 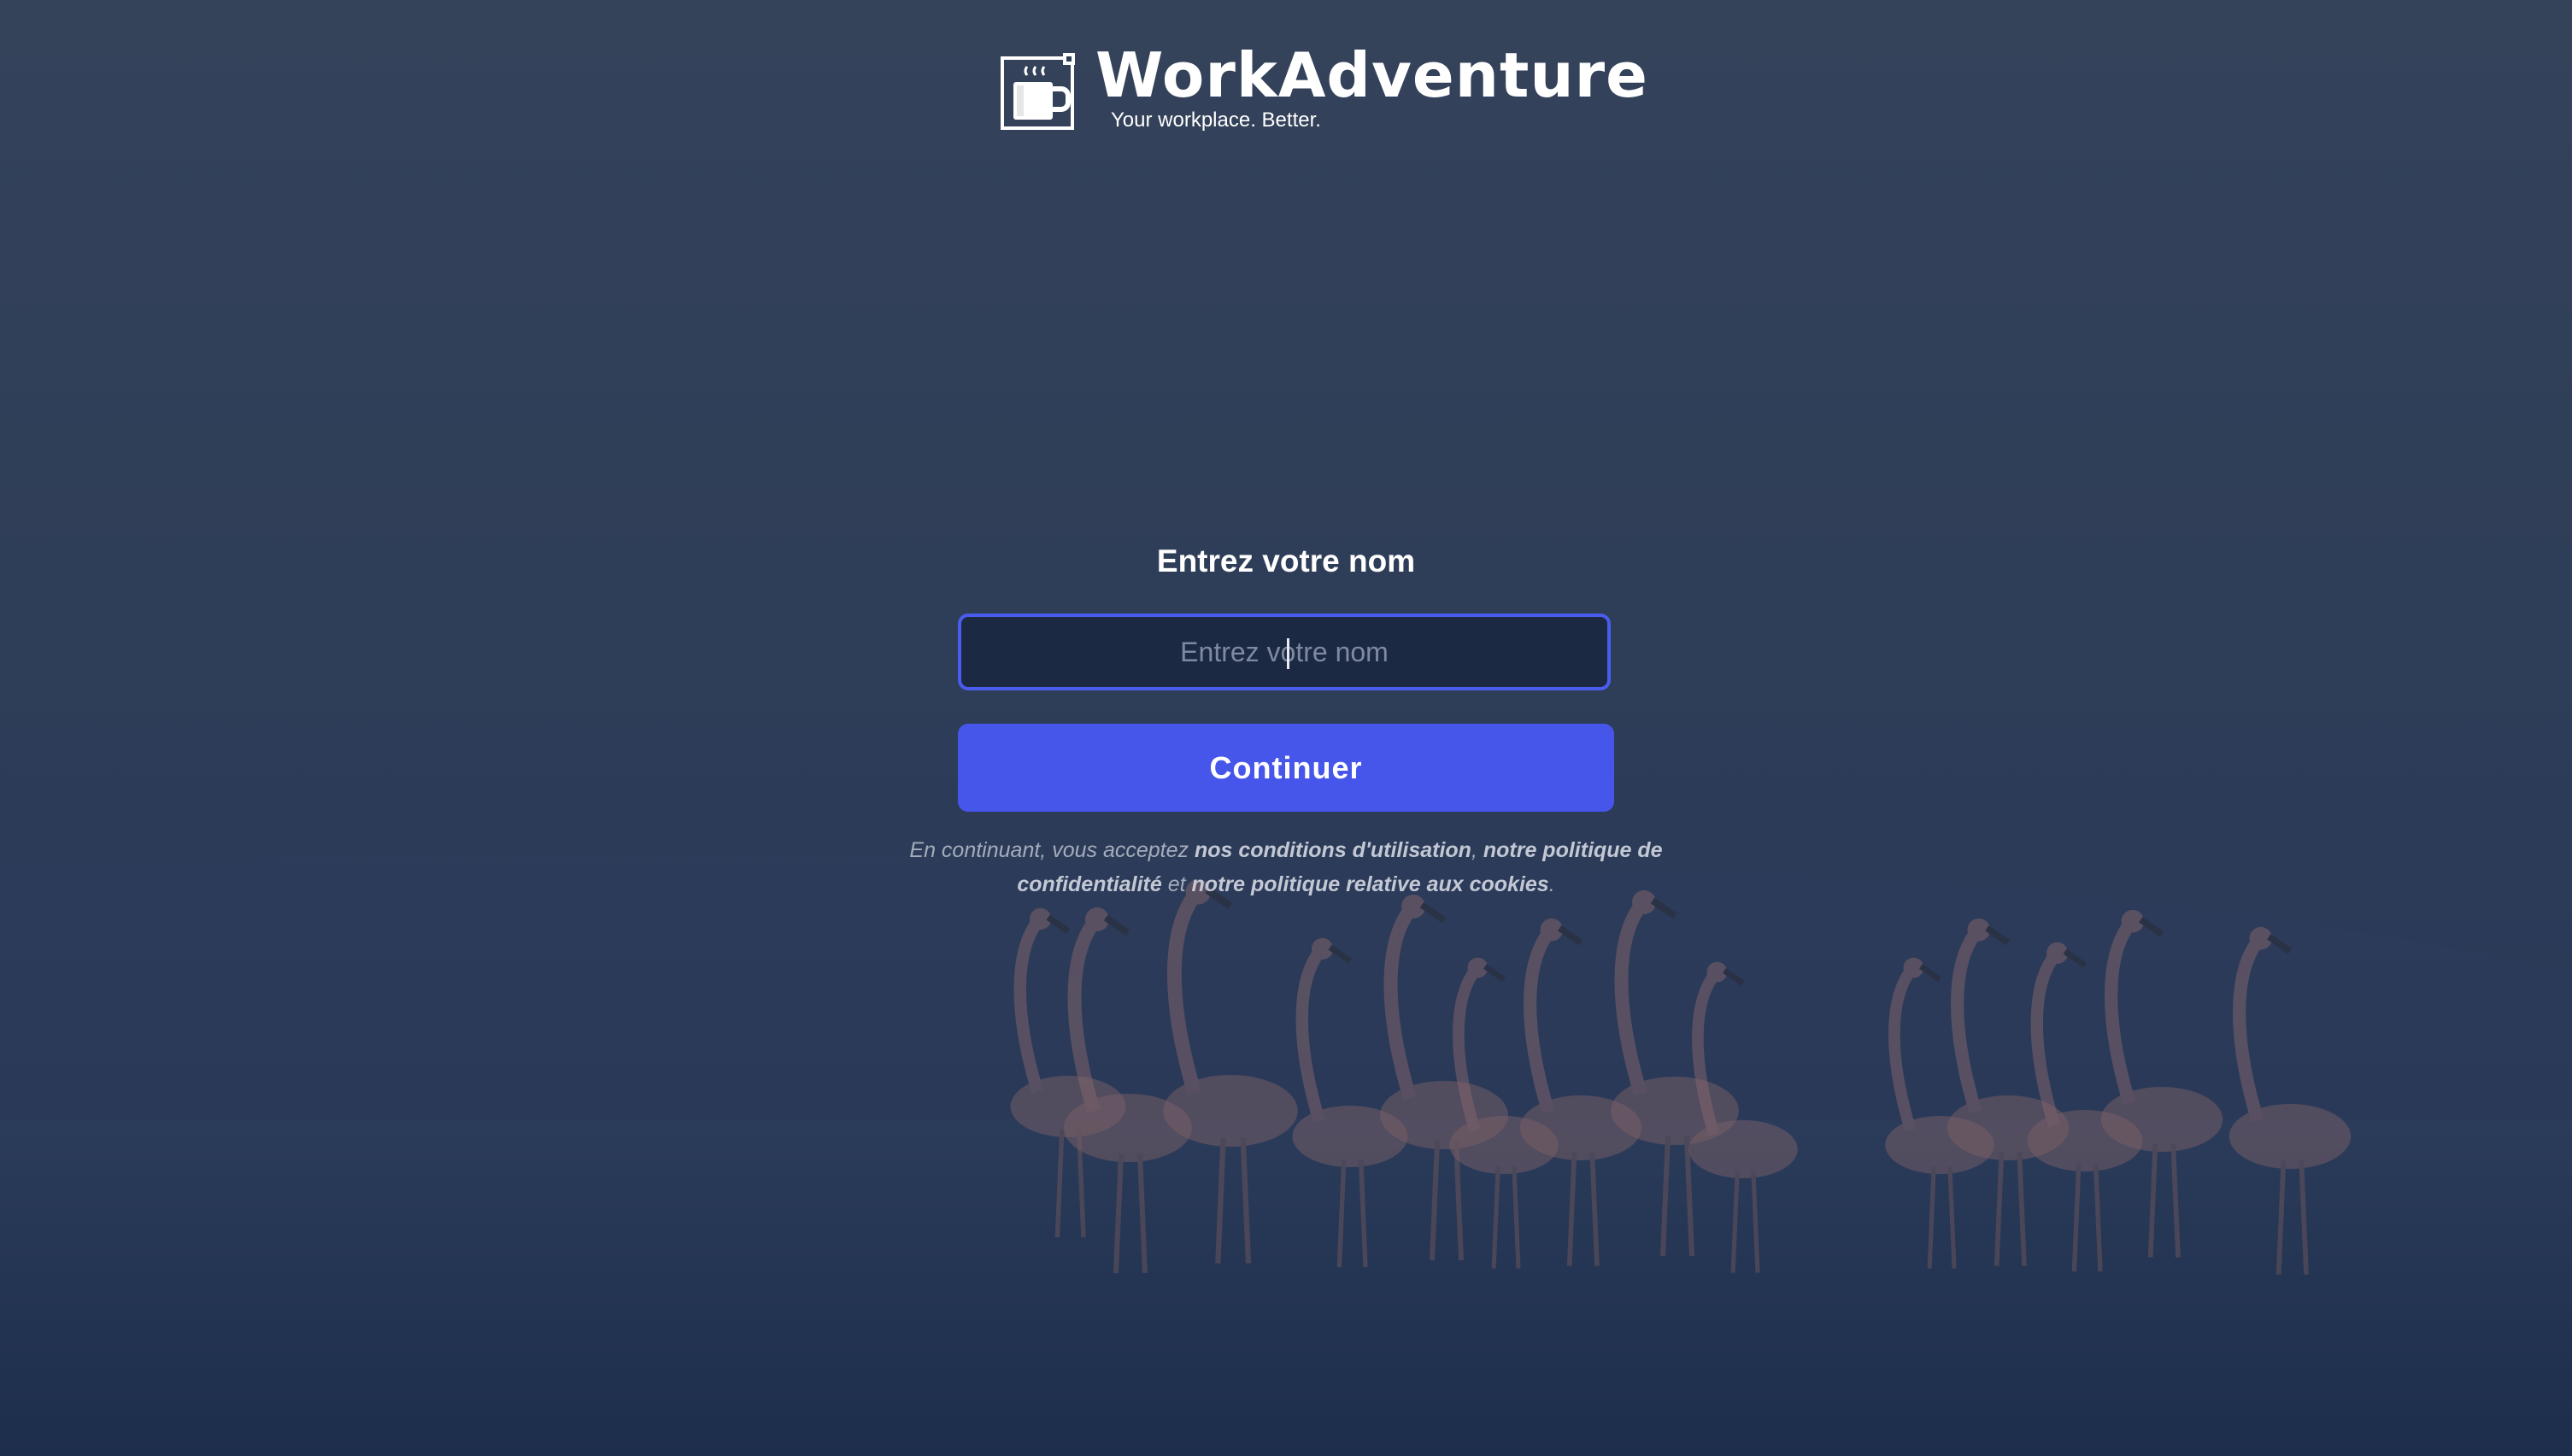 I want to click on brand-name: WorkAdventure, so click(x=1372, y=75).